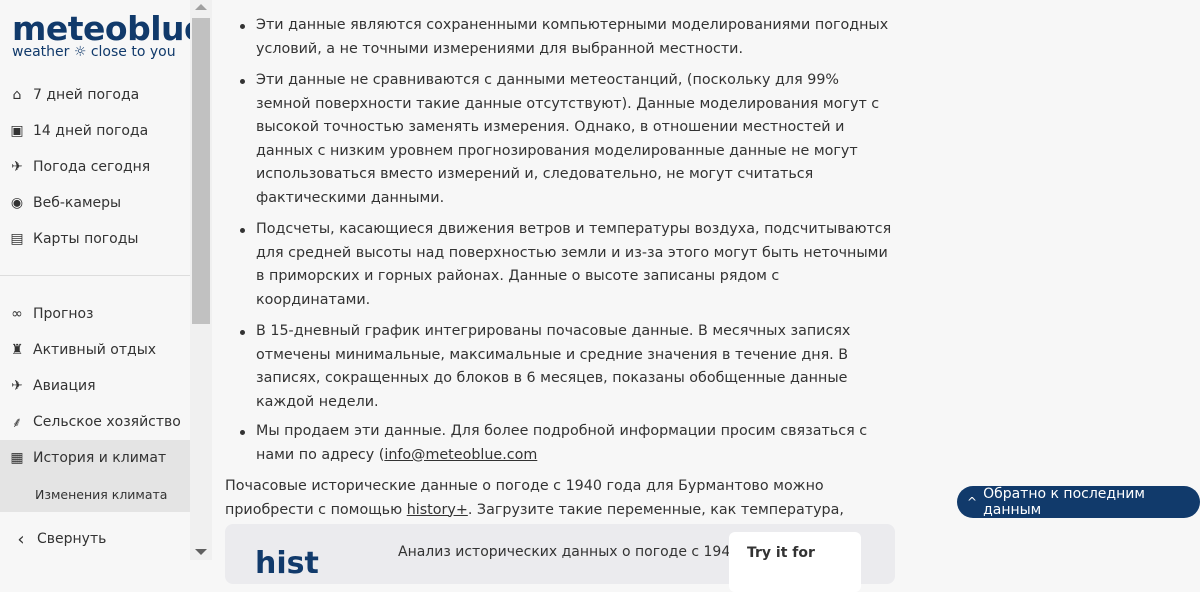 This screenshot has height=592, width=1200. Describe the element at coordinates (17, 239) in the screenshot. I see `map-icon: ▤` at that location.